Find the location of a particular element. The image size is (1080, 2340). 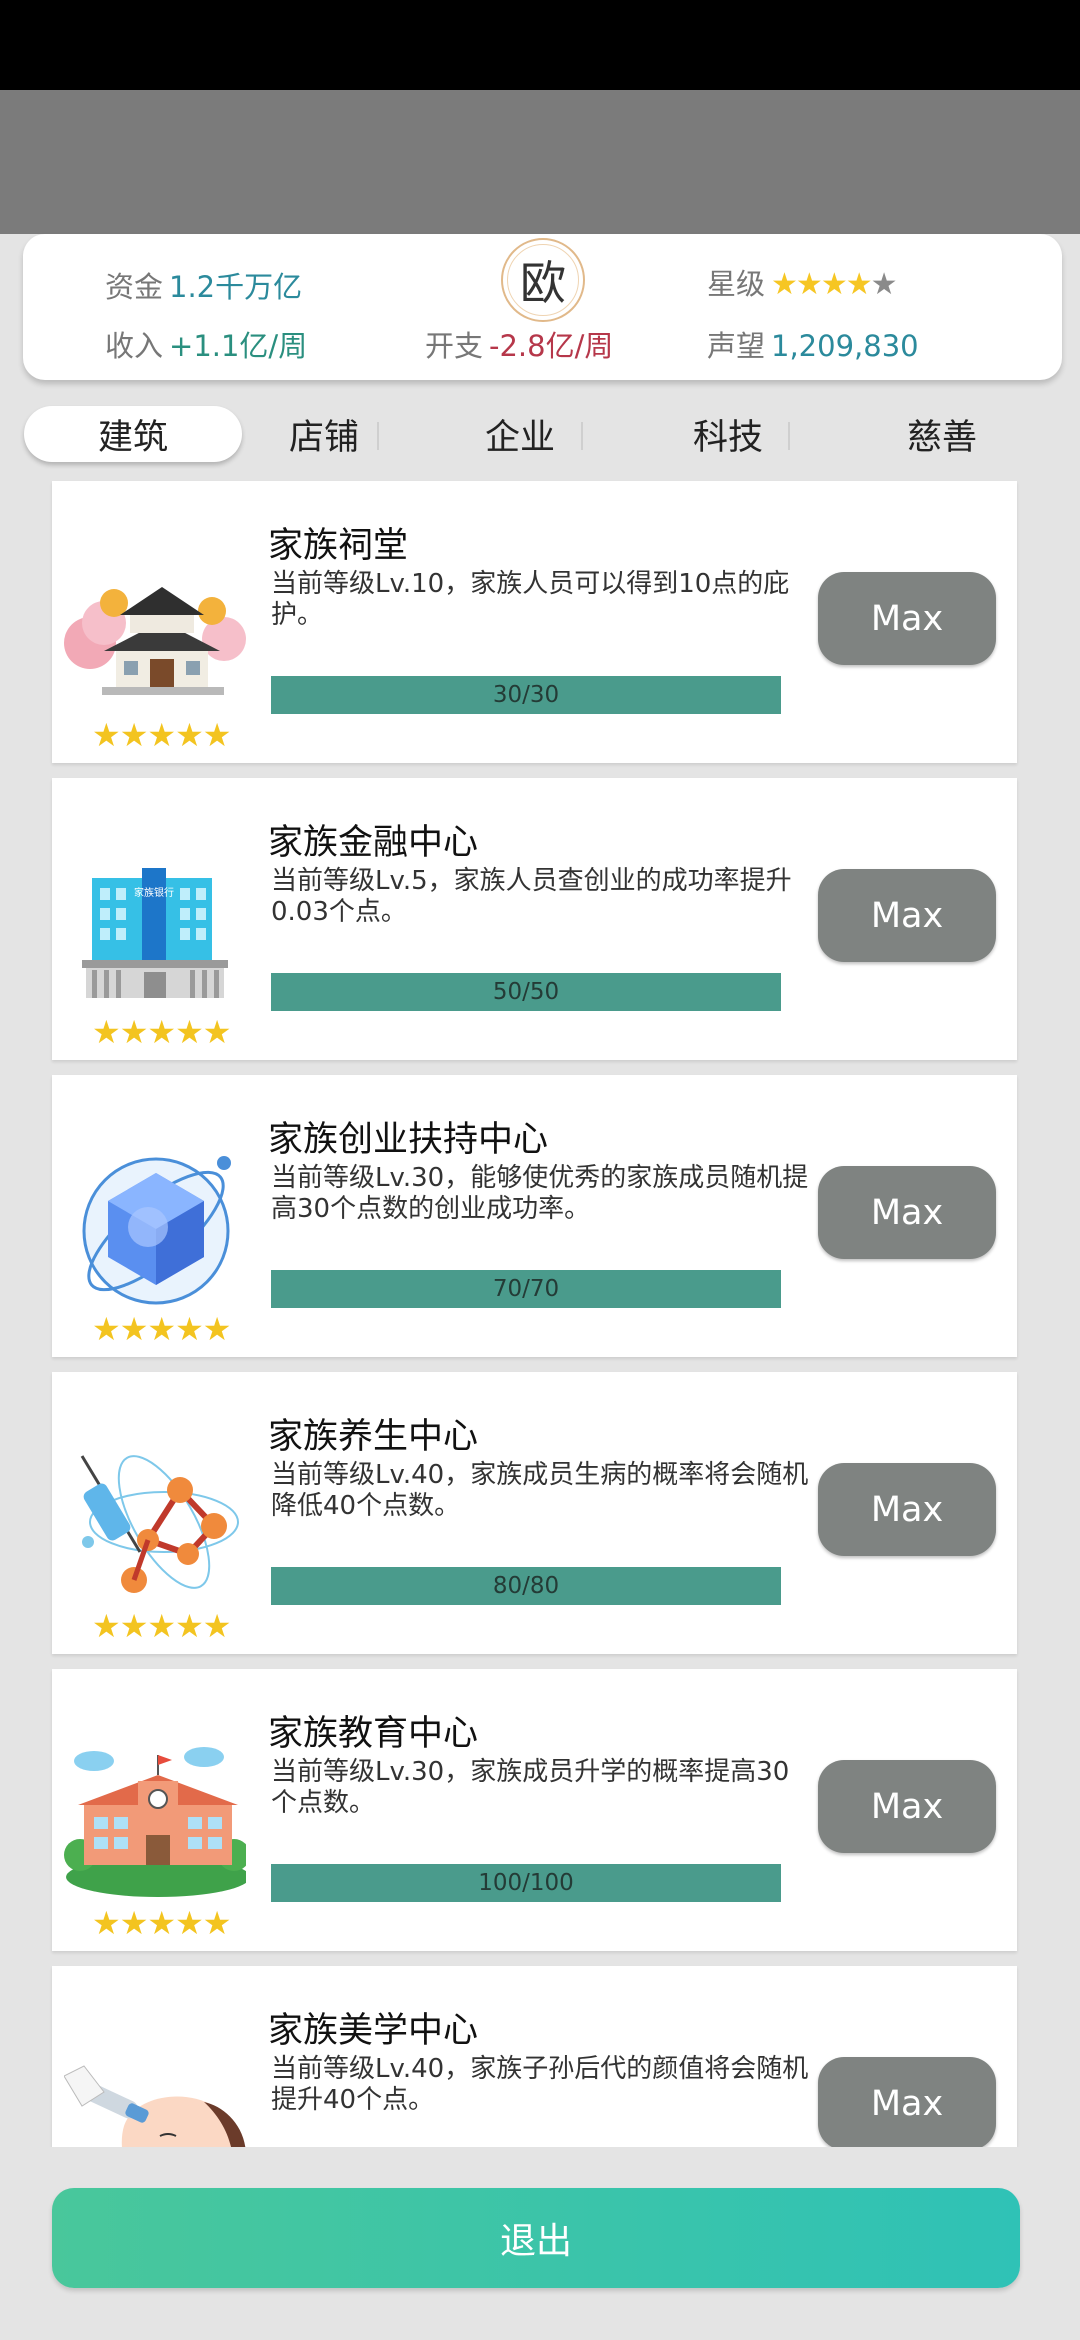

income-value: +1.1亿/周 is located at coordinates (238, 346).